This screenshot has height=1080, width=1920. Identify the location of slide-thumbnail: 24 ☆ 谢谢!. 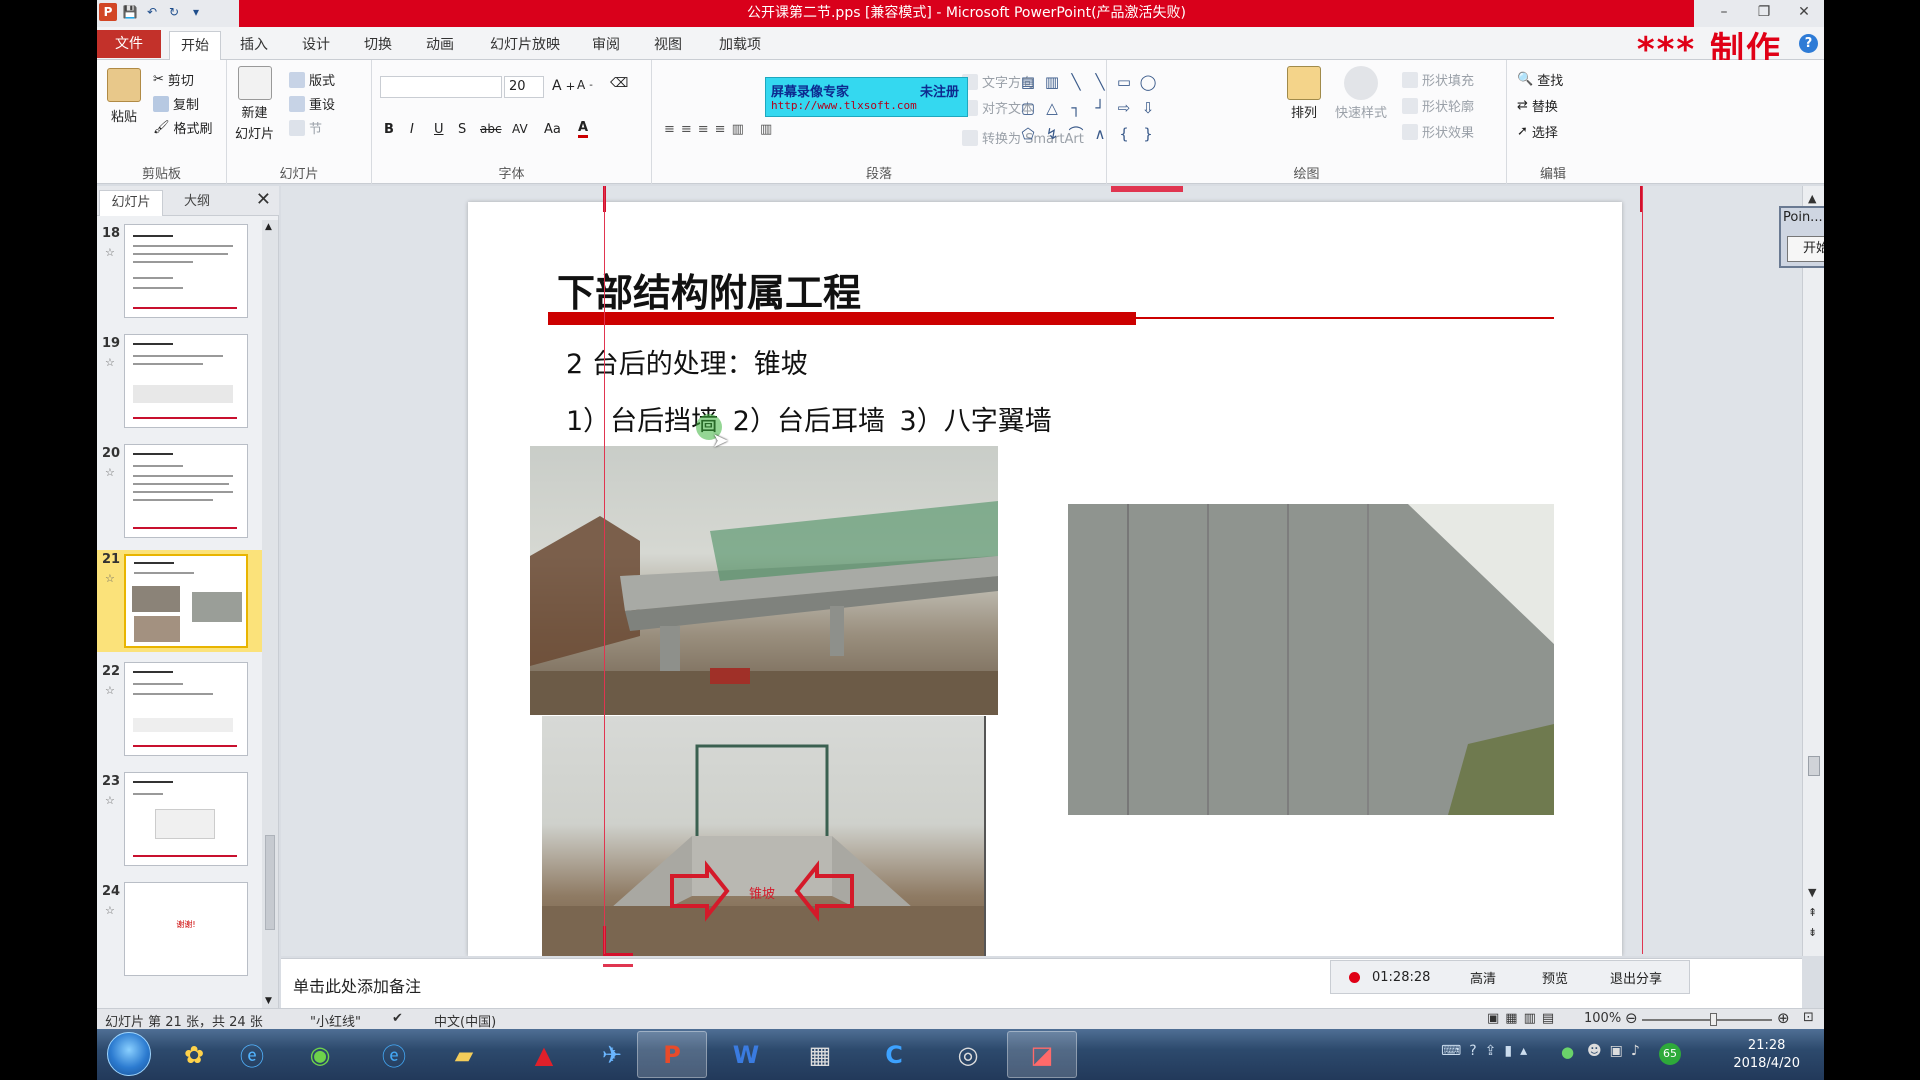
(182, 932).